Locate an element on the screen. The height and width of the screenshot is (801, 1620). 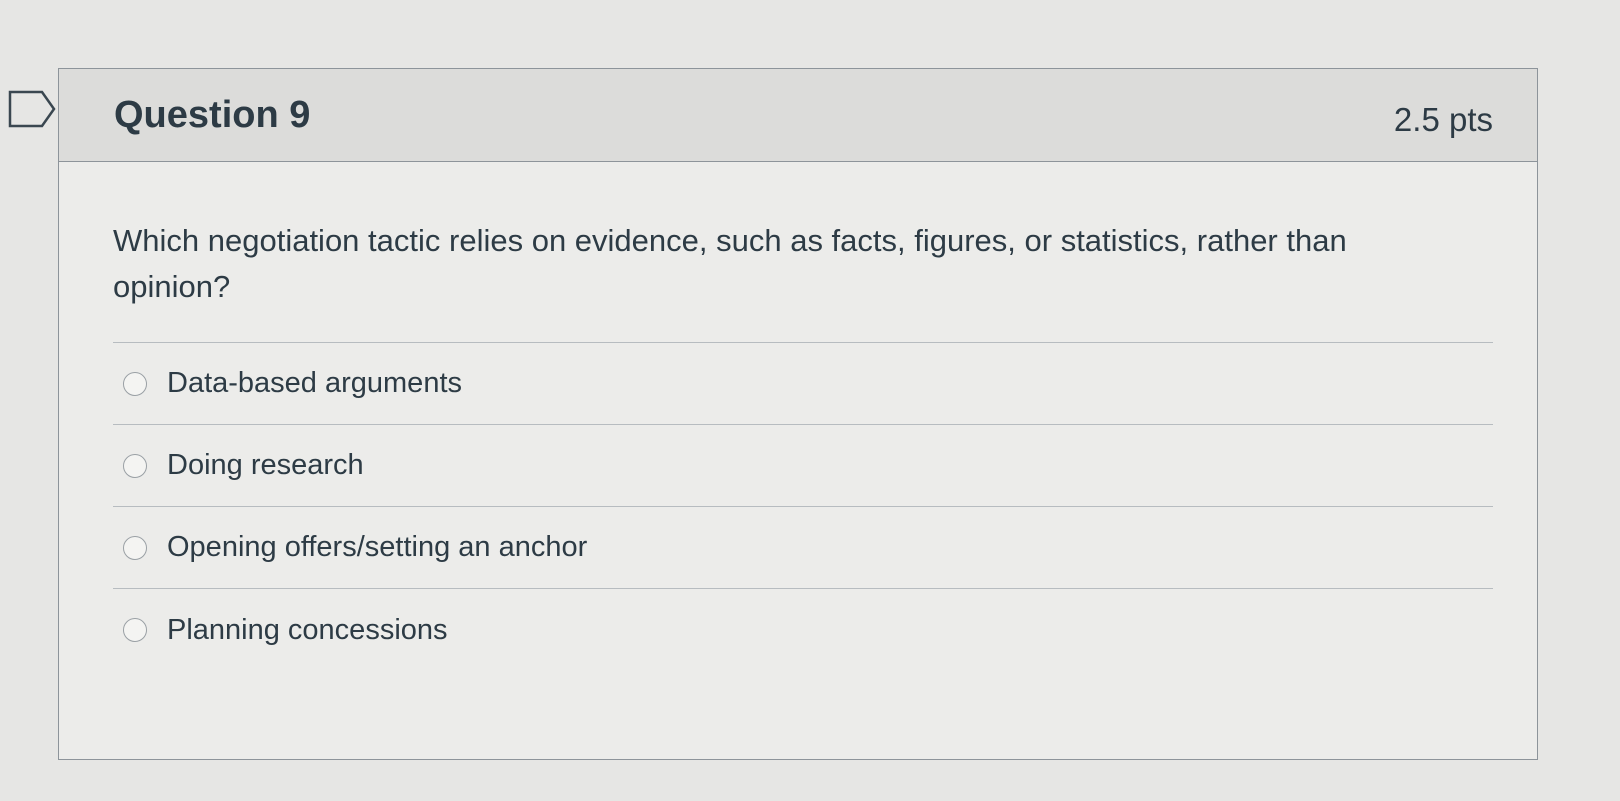
answer-label: Data-based arguments is located at coordinates (314, 383).